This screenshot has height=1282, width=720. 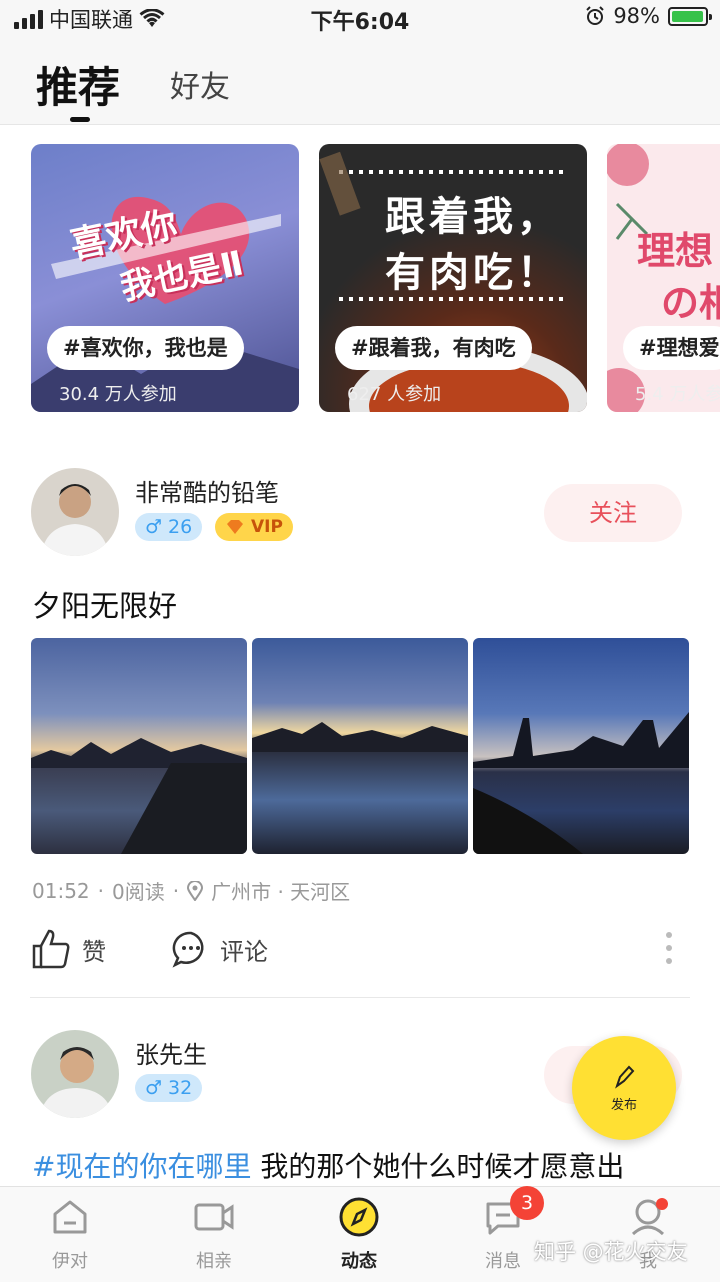 What do you see at coordinates (61, 890) in the screenshot?
I see `post-time: 01:52` at bounding box center [61, 890].